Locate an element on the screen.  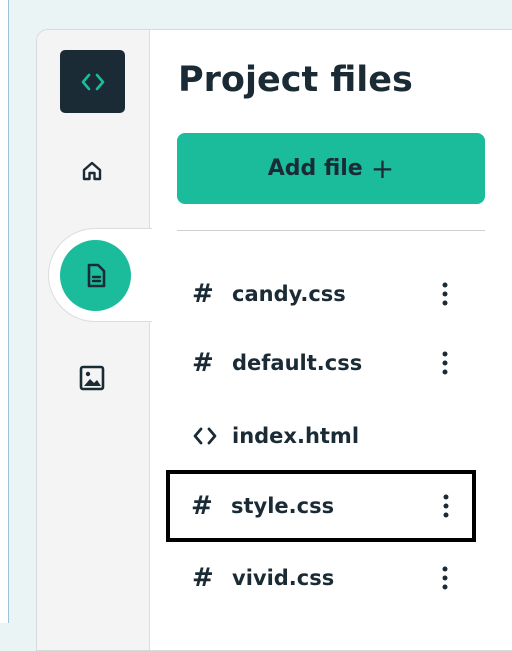
file-name: index.html is located at coordinates (296, 436).